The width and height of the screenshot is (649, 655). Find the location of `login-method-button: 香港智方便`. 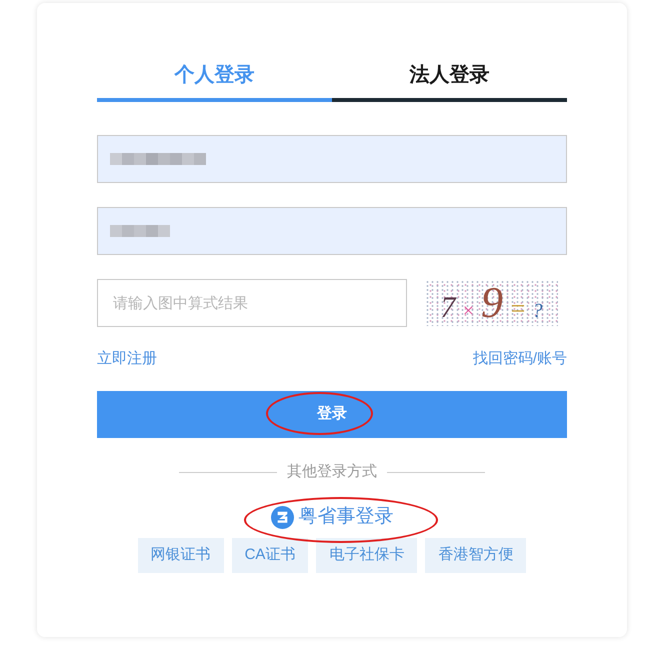

login-method-button: 香港智方便 is located at coordinates (475, 555).